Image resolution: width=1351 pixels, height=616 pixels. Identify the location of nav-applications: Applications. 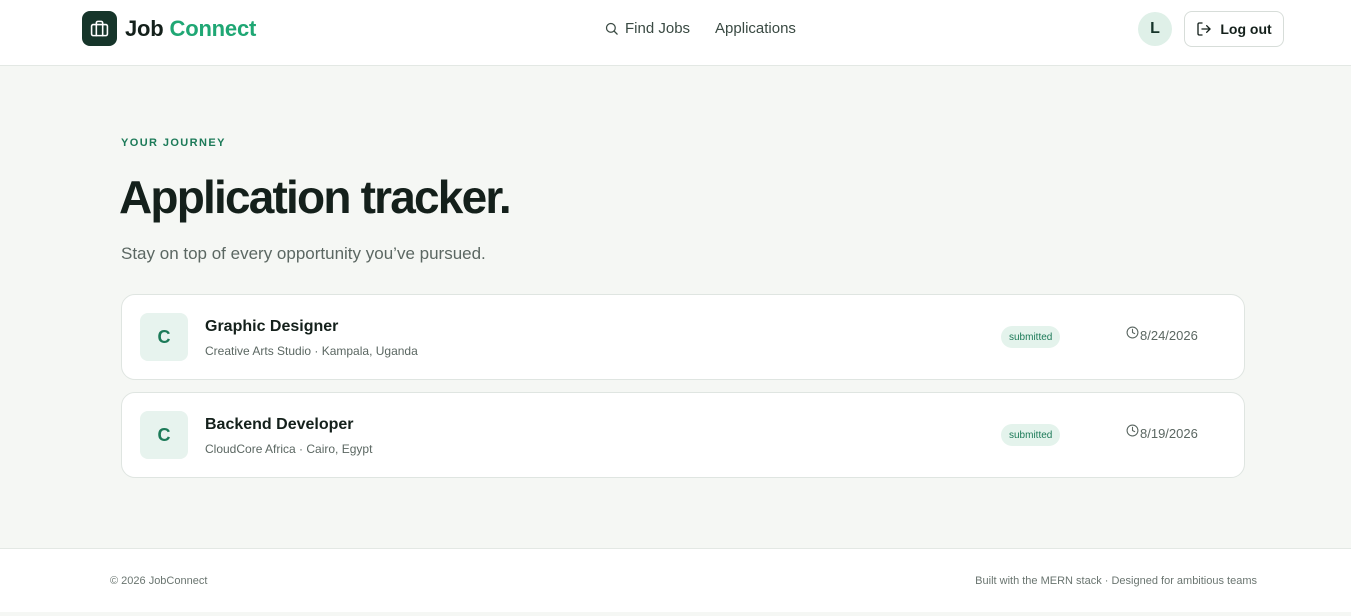
(755, 28).